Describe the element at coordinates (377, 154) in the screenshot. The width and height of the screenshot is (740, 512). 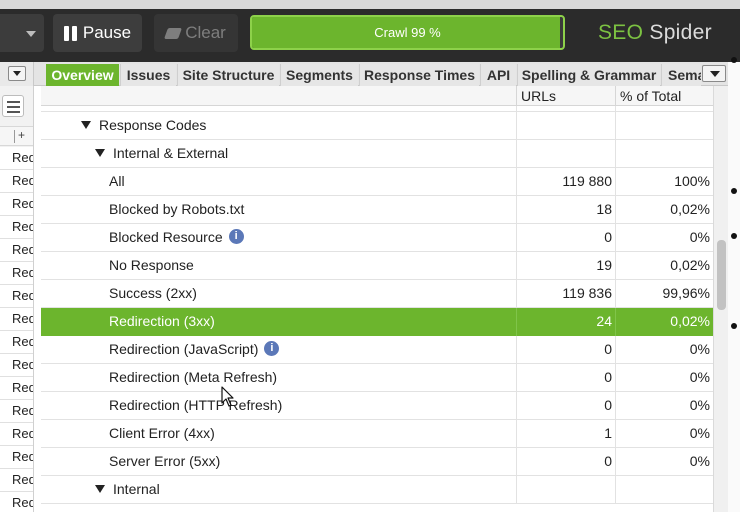
I see `table-row: Internal & External` at that location.